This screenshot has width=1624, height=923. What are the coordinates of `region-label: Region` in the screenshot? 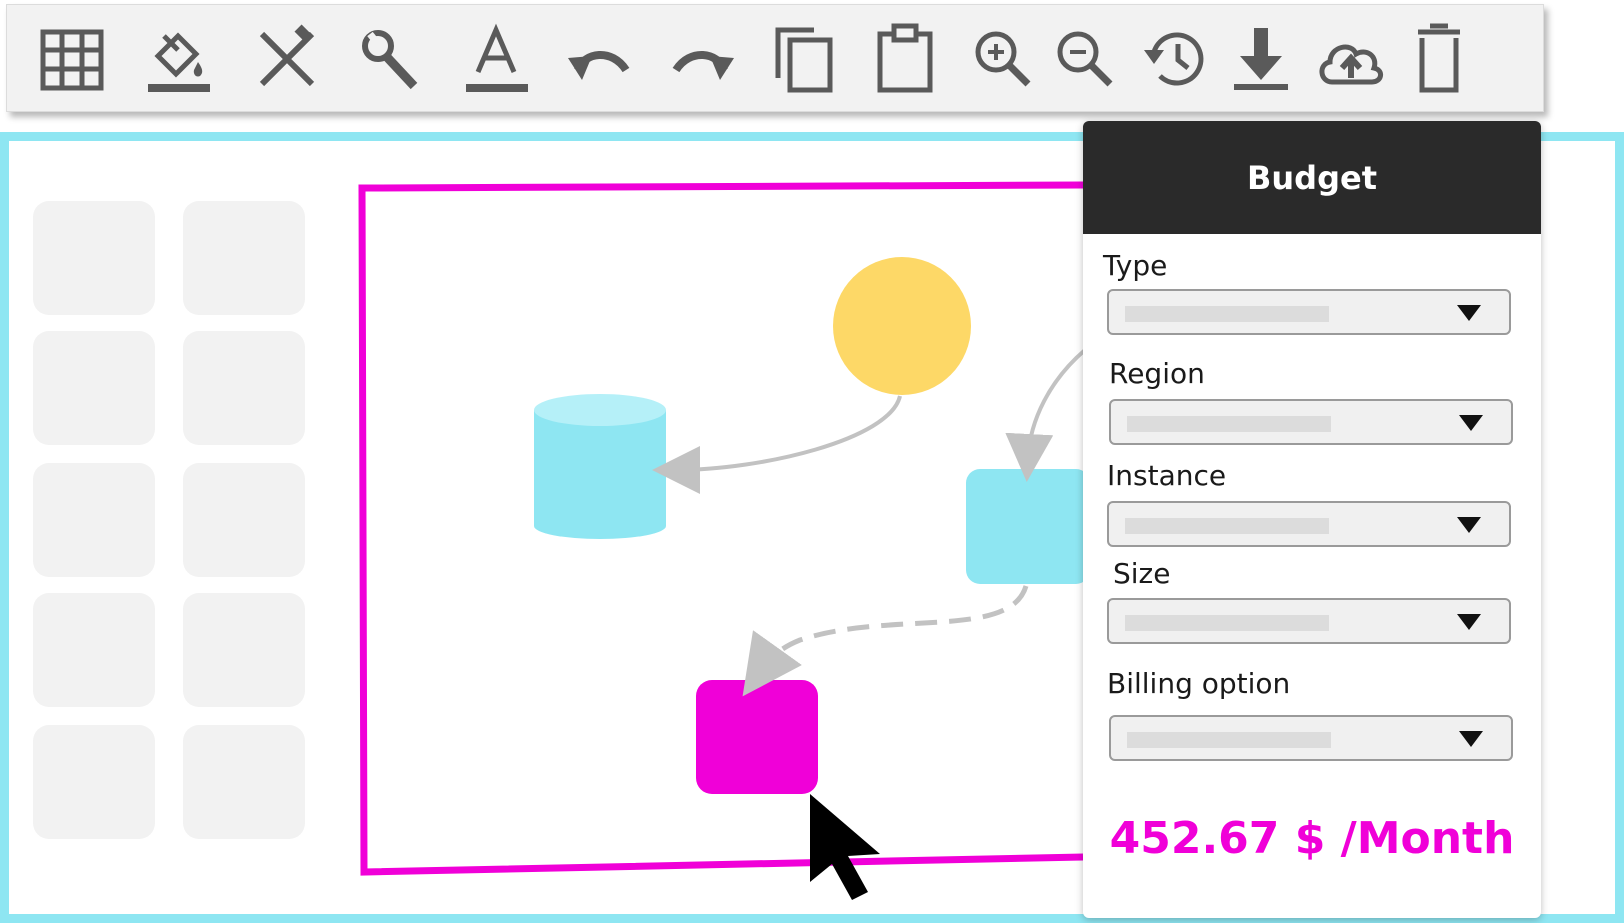 It's located at (1157, 373).